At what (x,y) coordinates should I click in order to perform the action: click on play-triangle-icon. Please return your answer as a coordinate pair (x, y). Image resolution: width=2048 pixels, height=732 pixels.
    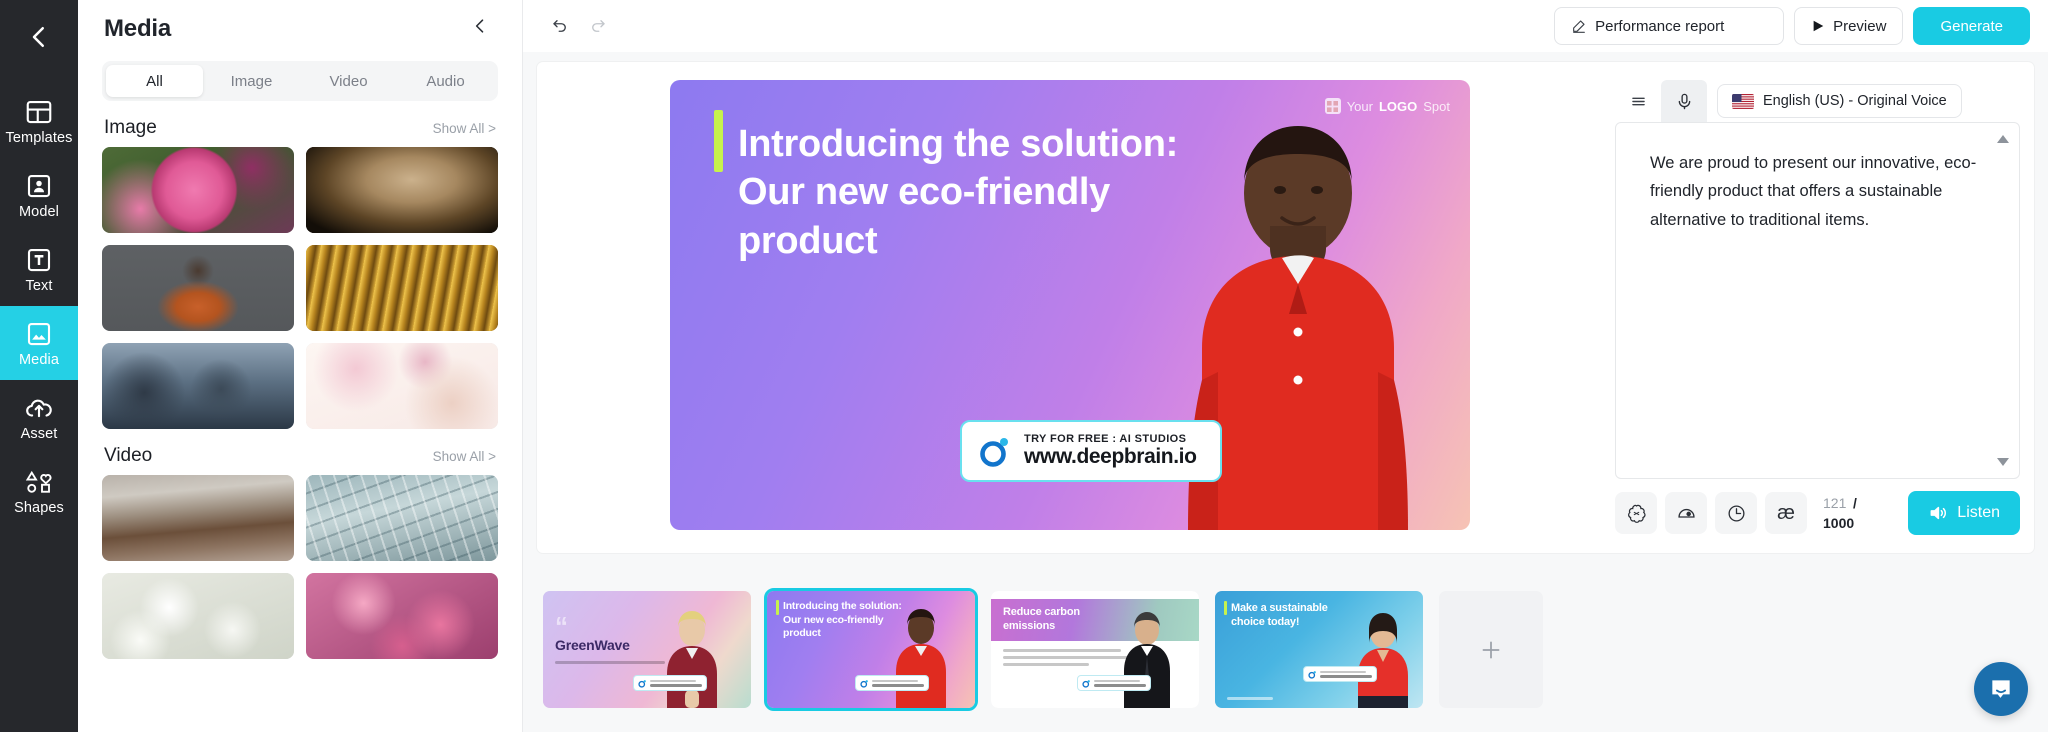
    Looking at the image, I should click on (1818, 26).